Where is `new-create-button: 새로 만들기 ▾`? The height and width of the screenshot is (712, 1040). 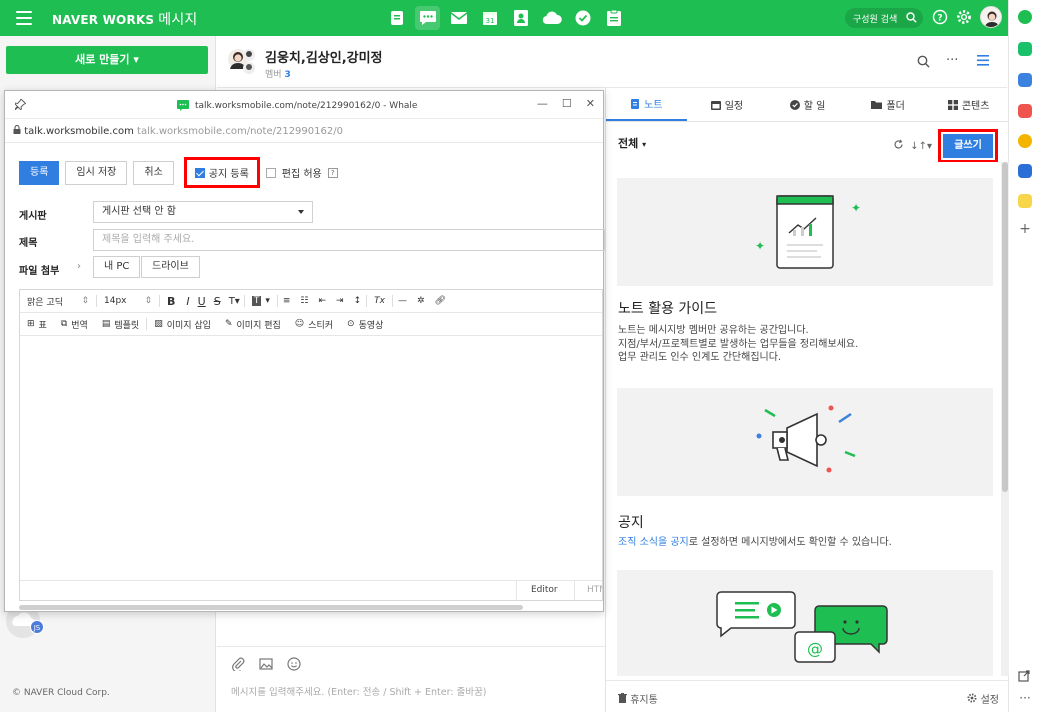
new-create-button: 새로 만들기 ▾ is located at coordinates (107, 60).